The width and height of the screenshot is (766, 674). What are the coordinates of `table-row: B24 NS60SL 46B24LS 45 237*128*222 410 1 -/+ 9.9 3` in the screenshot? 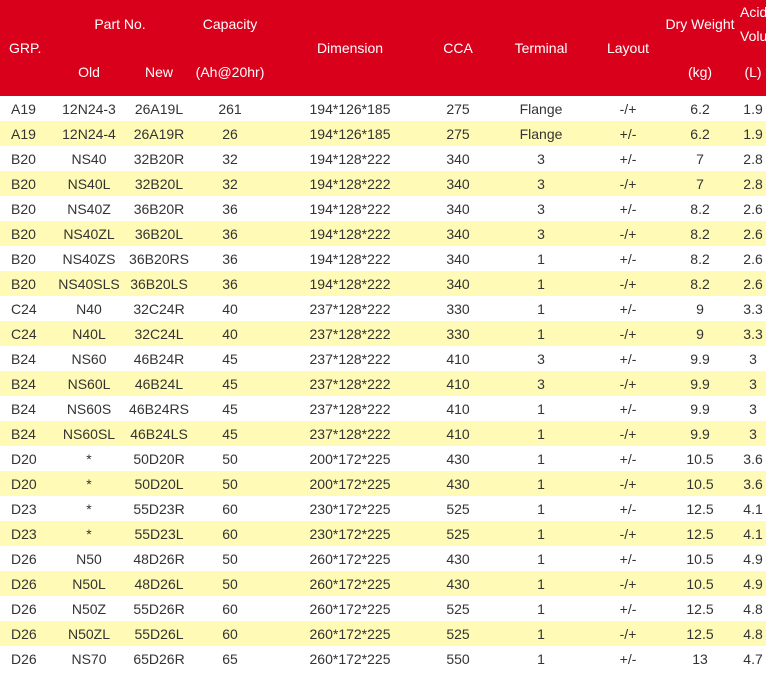 It's located at (383, 433).